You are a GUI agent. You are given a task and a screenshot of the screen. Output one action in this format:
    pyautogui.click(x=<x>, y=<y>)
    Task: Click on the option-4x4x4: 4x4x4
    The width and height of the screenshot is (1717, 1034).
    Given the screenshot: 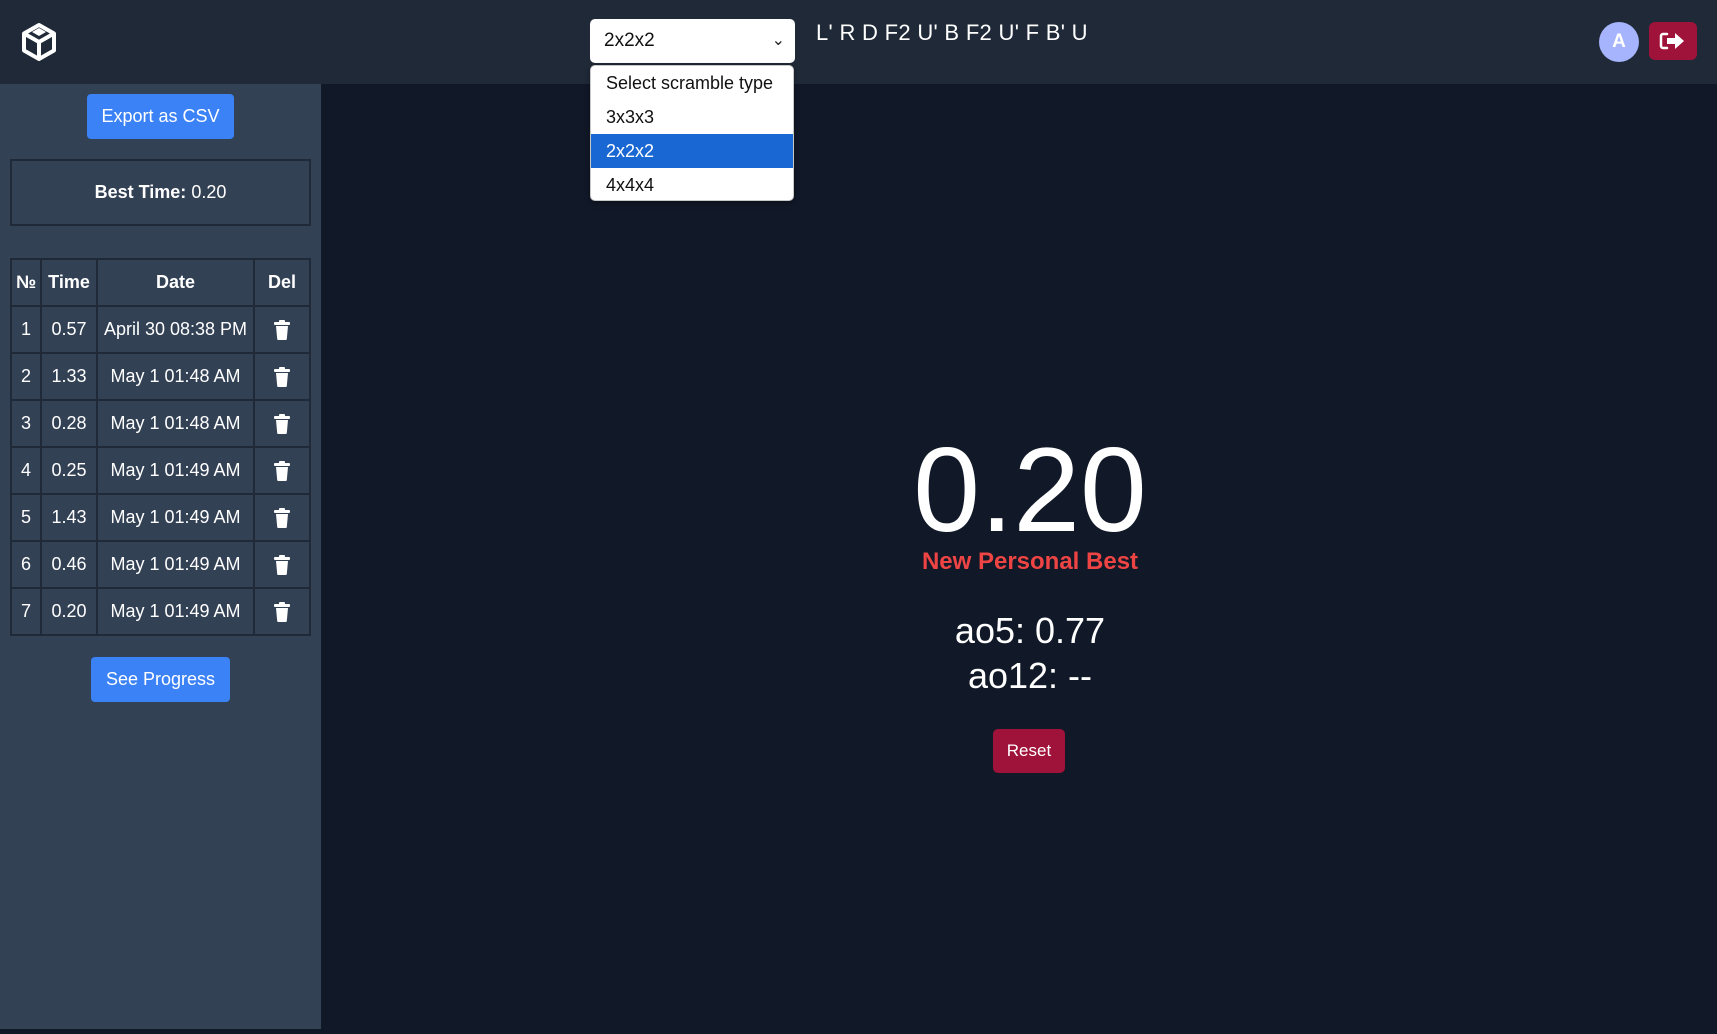 What is the action you would take?
    pyautogui.click(x=692, y=184)
    